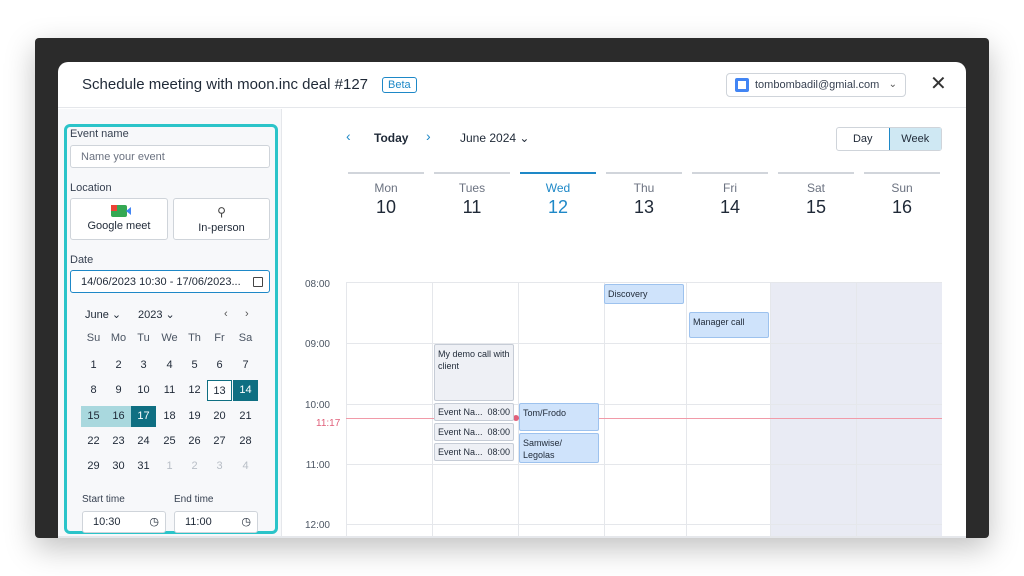  I want to click on hour-label: 08:00, so click(317, 284).